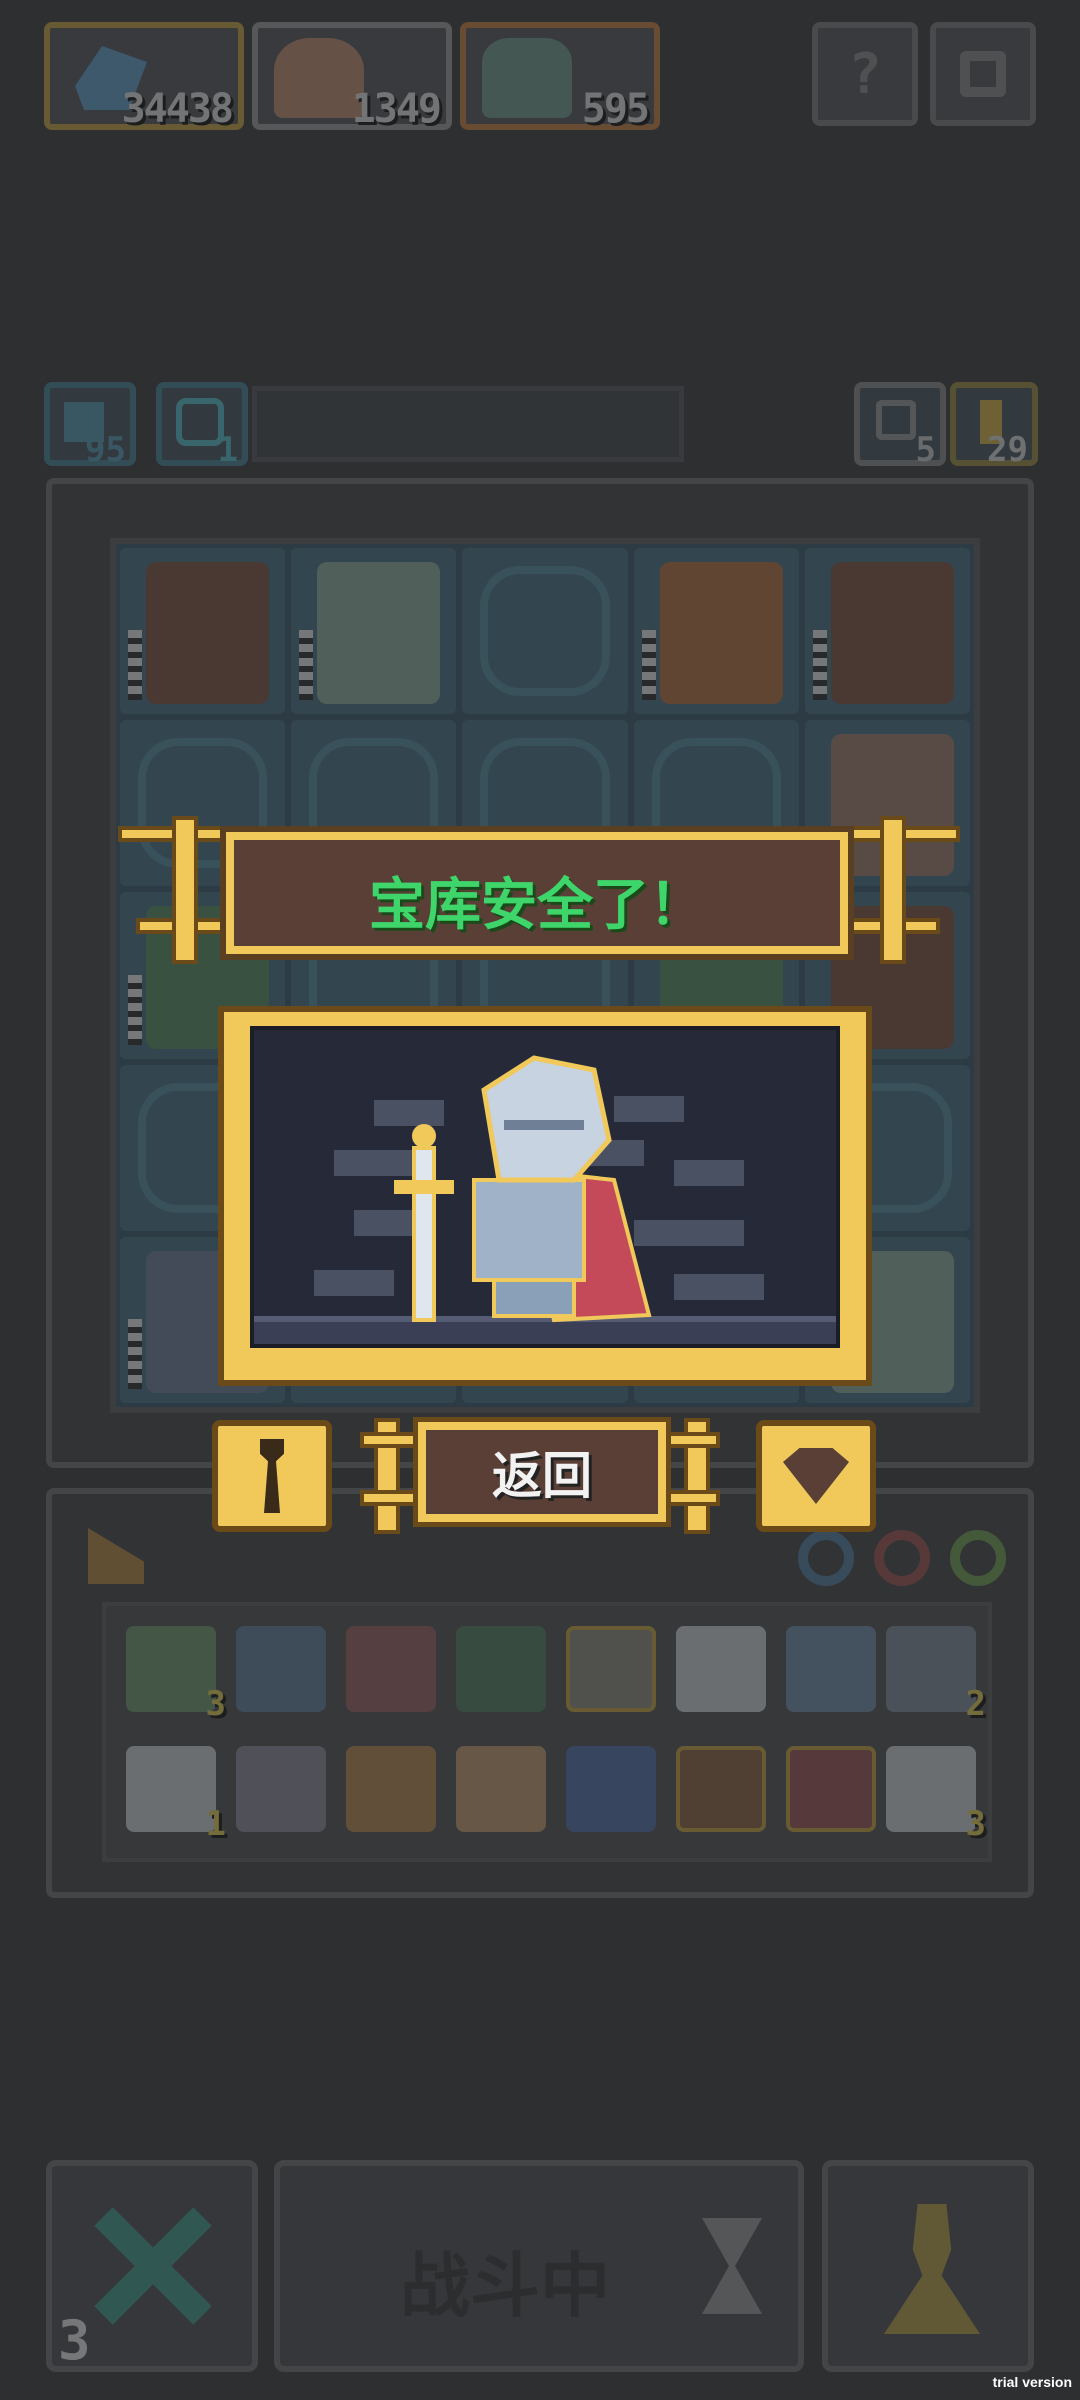 This screenshot has width=1080, height=2400. Describe the element at coordinates (542, 1476) in the screenshot. I see `back-button-label: 返回` at that location.